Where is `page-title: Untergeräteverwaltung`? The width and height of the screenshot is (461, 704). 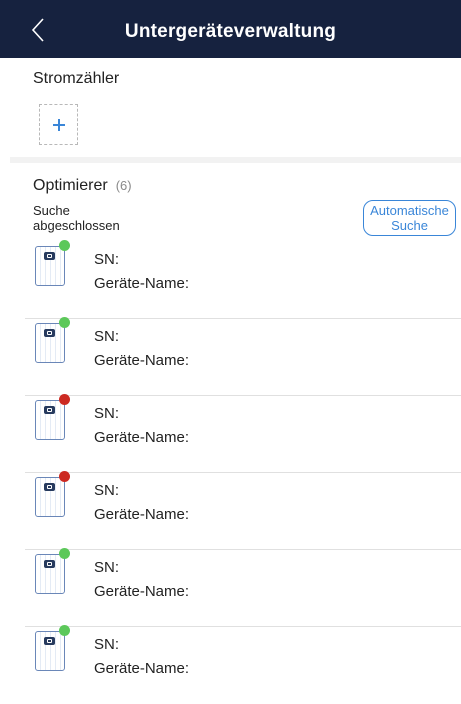 page-title: Untergeräteverwaltung is located at coordinates (230, 31).